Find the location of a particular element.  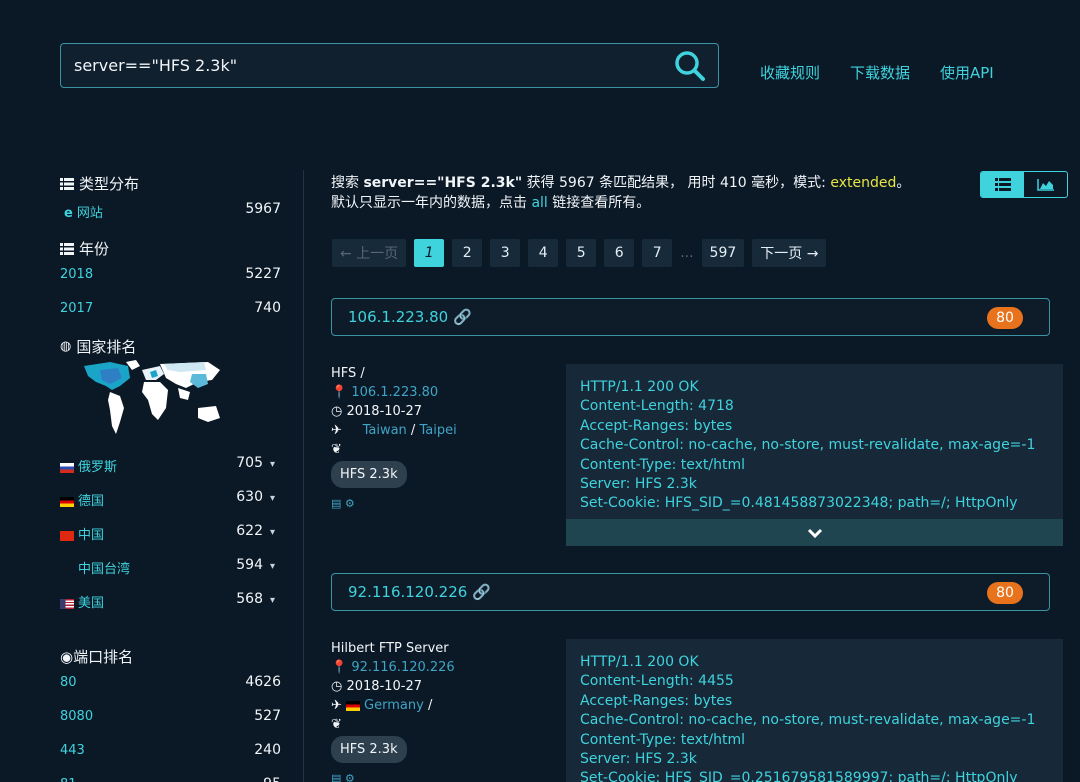

port-ranking-heading: ◉端口排名 is located at coordinates (97, 657).